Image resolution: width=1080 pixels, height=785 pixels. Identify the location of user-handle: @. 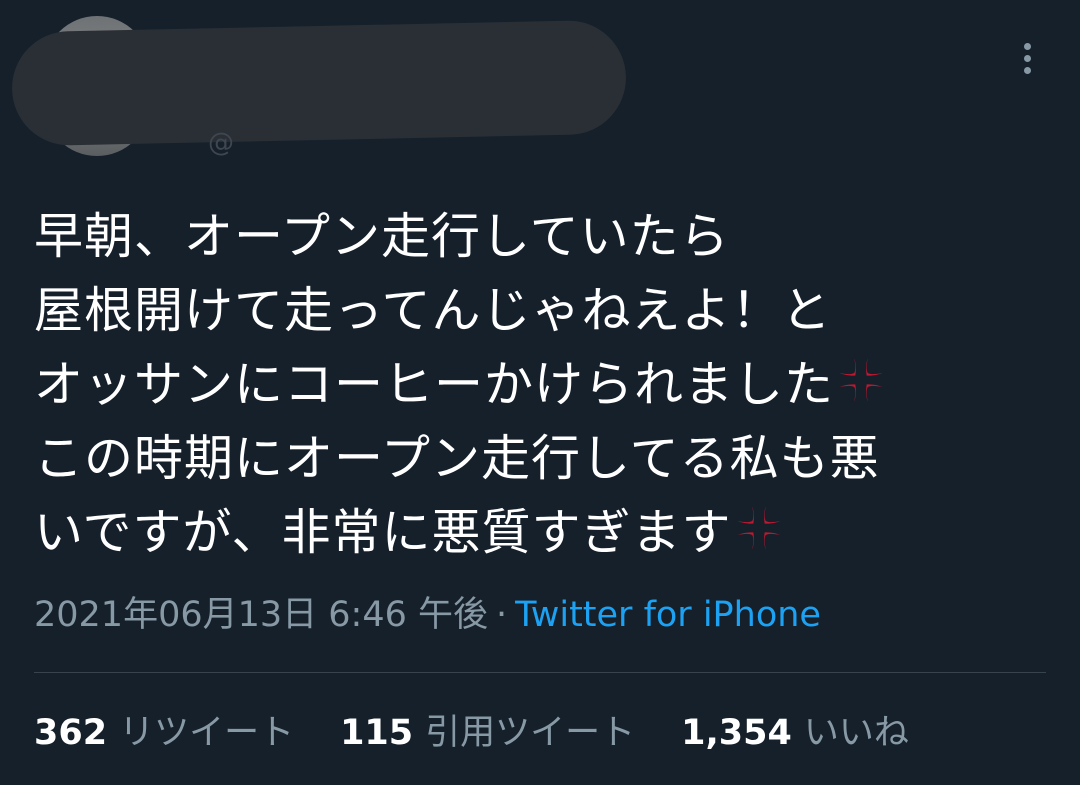
(221, 143).